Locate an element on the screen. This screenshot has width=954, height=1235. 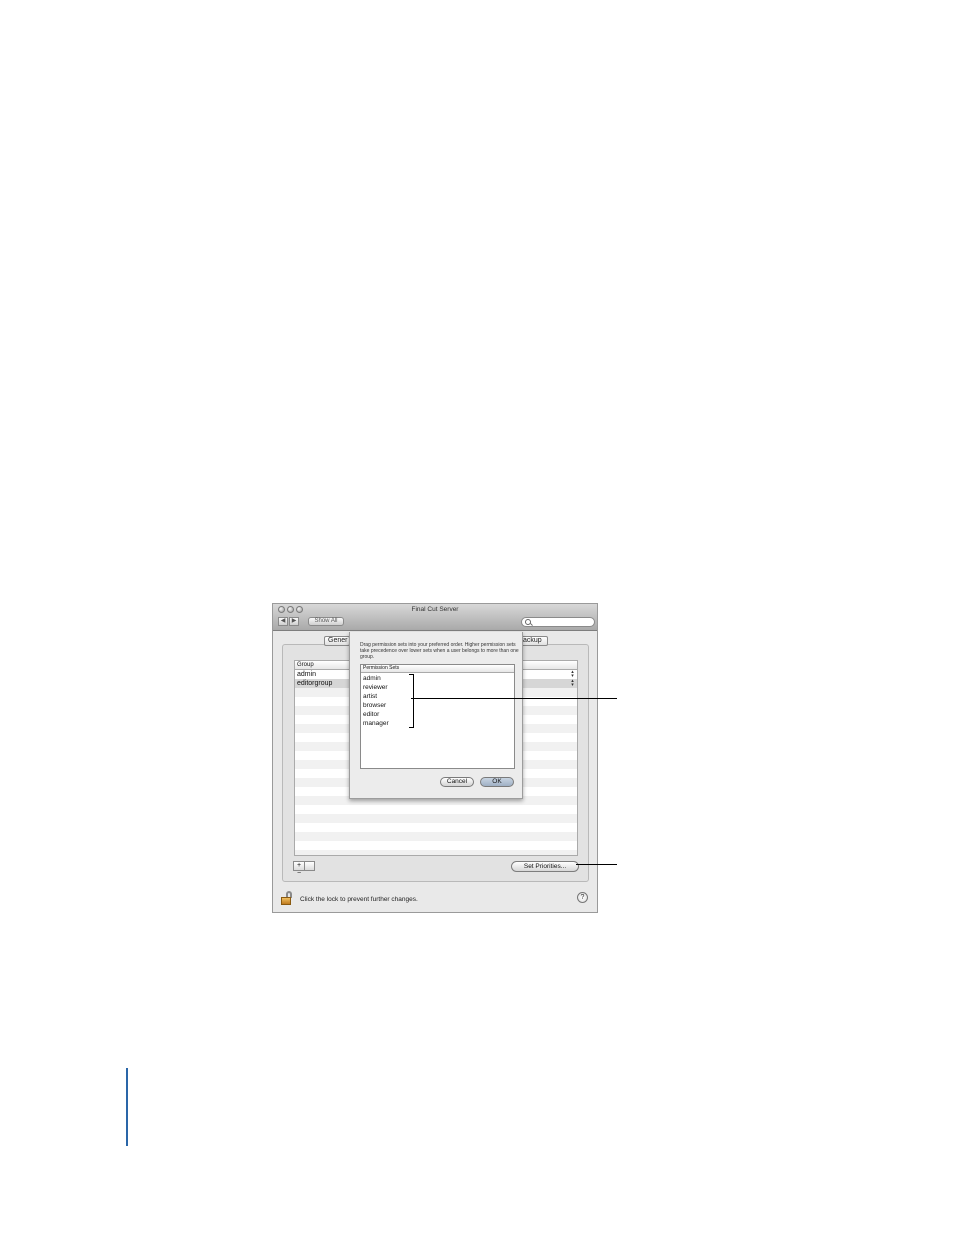
list-item: manager is located at coordinates (376, 723).